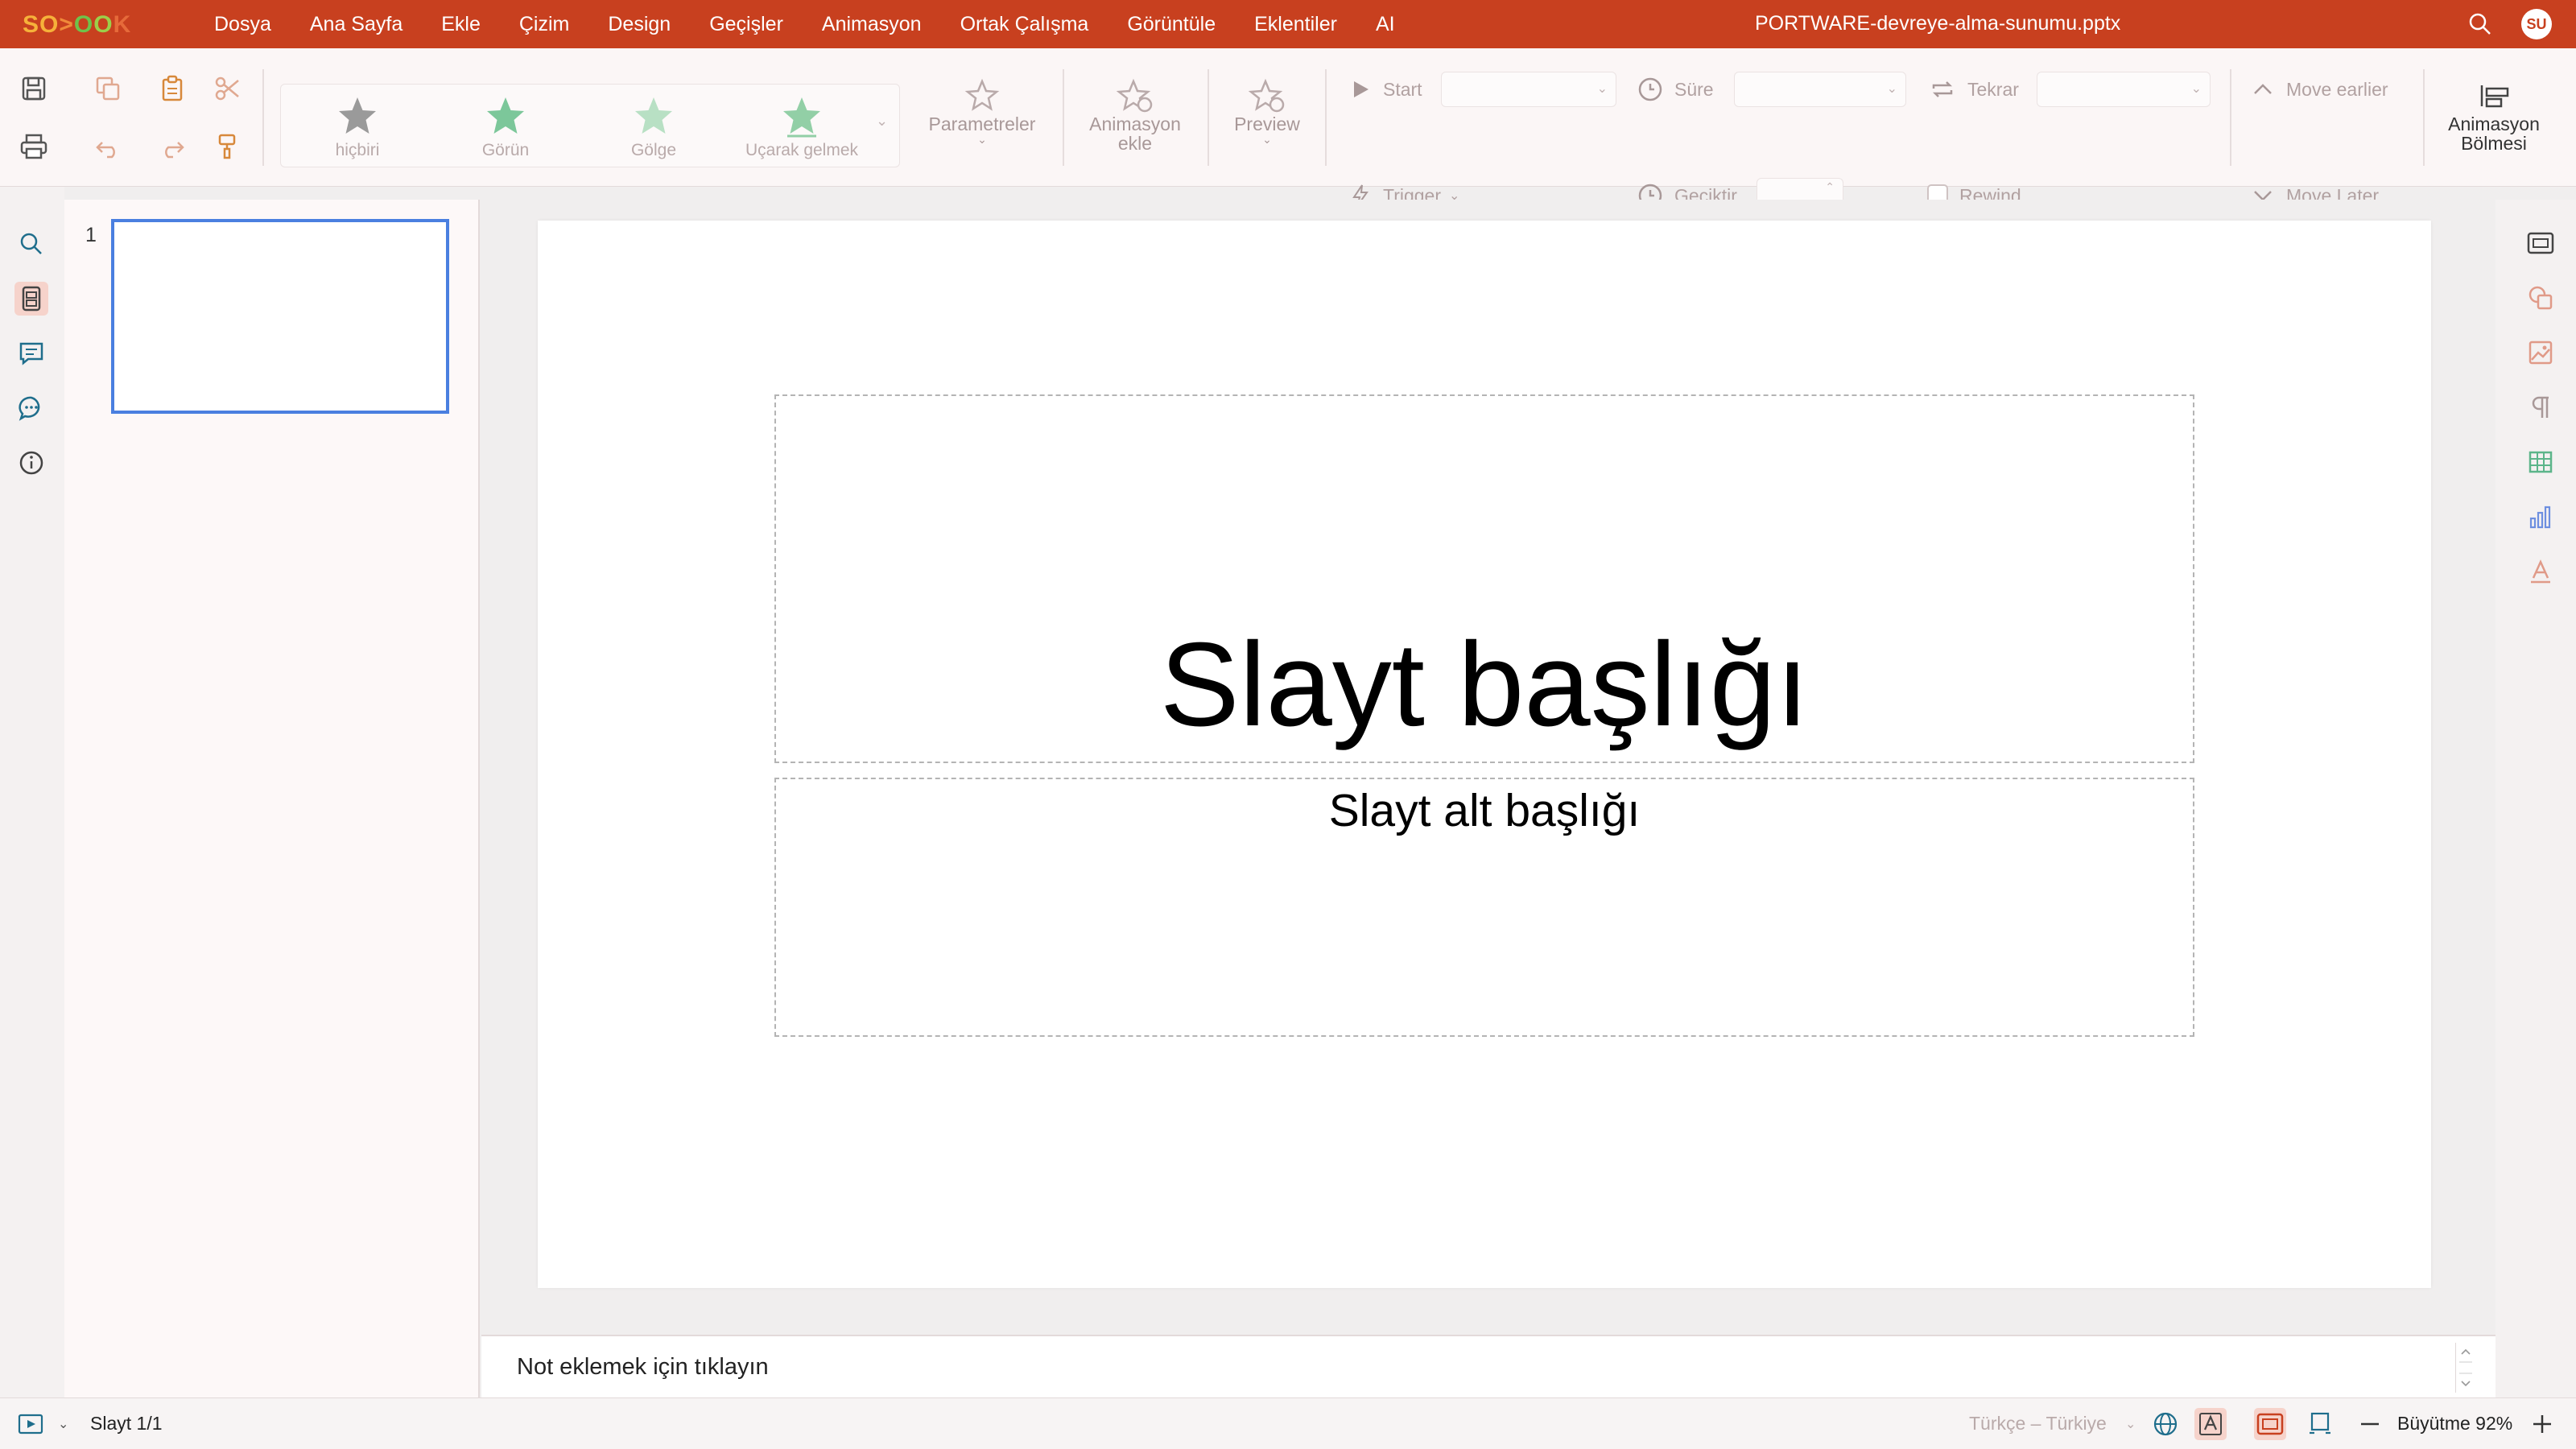 The width and height of the screenshot is (2576, 1449). Describe the element at coordinates (31, 353) in the screenshot. I see `comments-icon` at that location.